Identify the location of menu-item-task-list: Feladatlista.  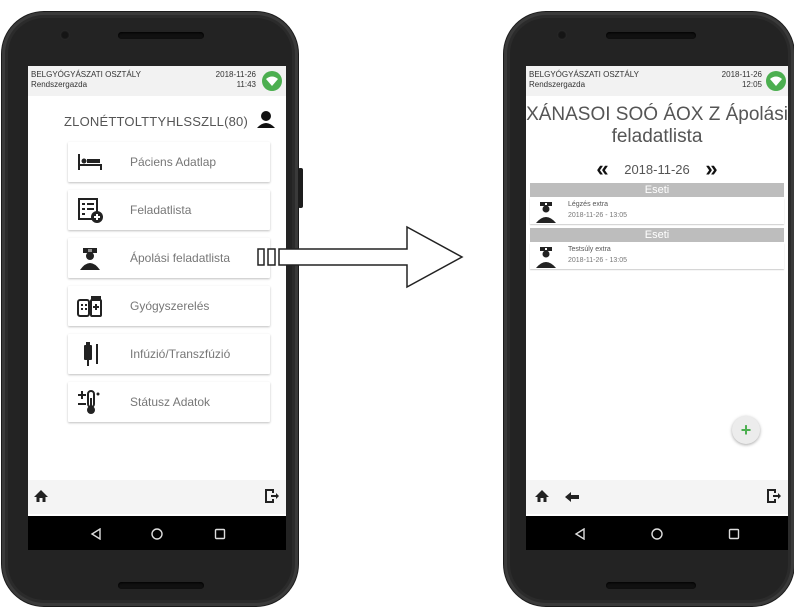
(169, 210).